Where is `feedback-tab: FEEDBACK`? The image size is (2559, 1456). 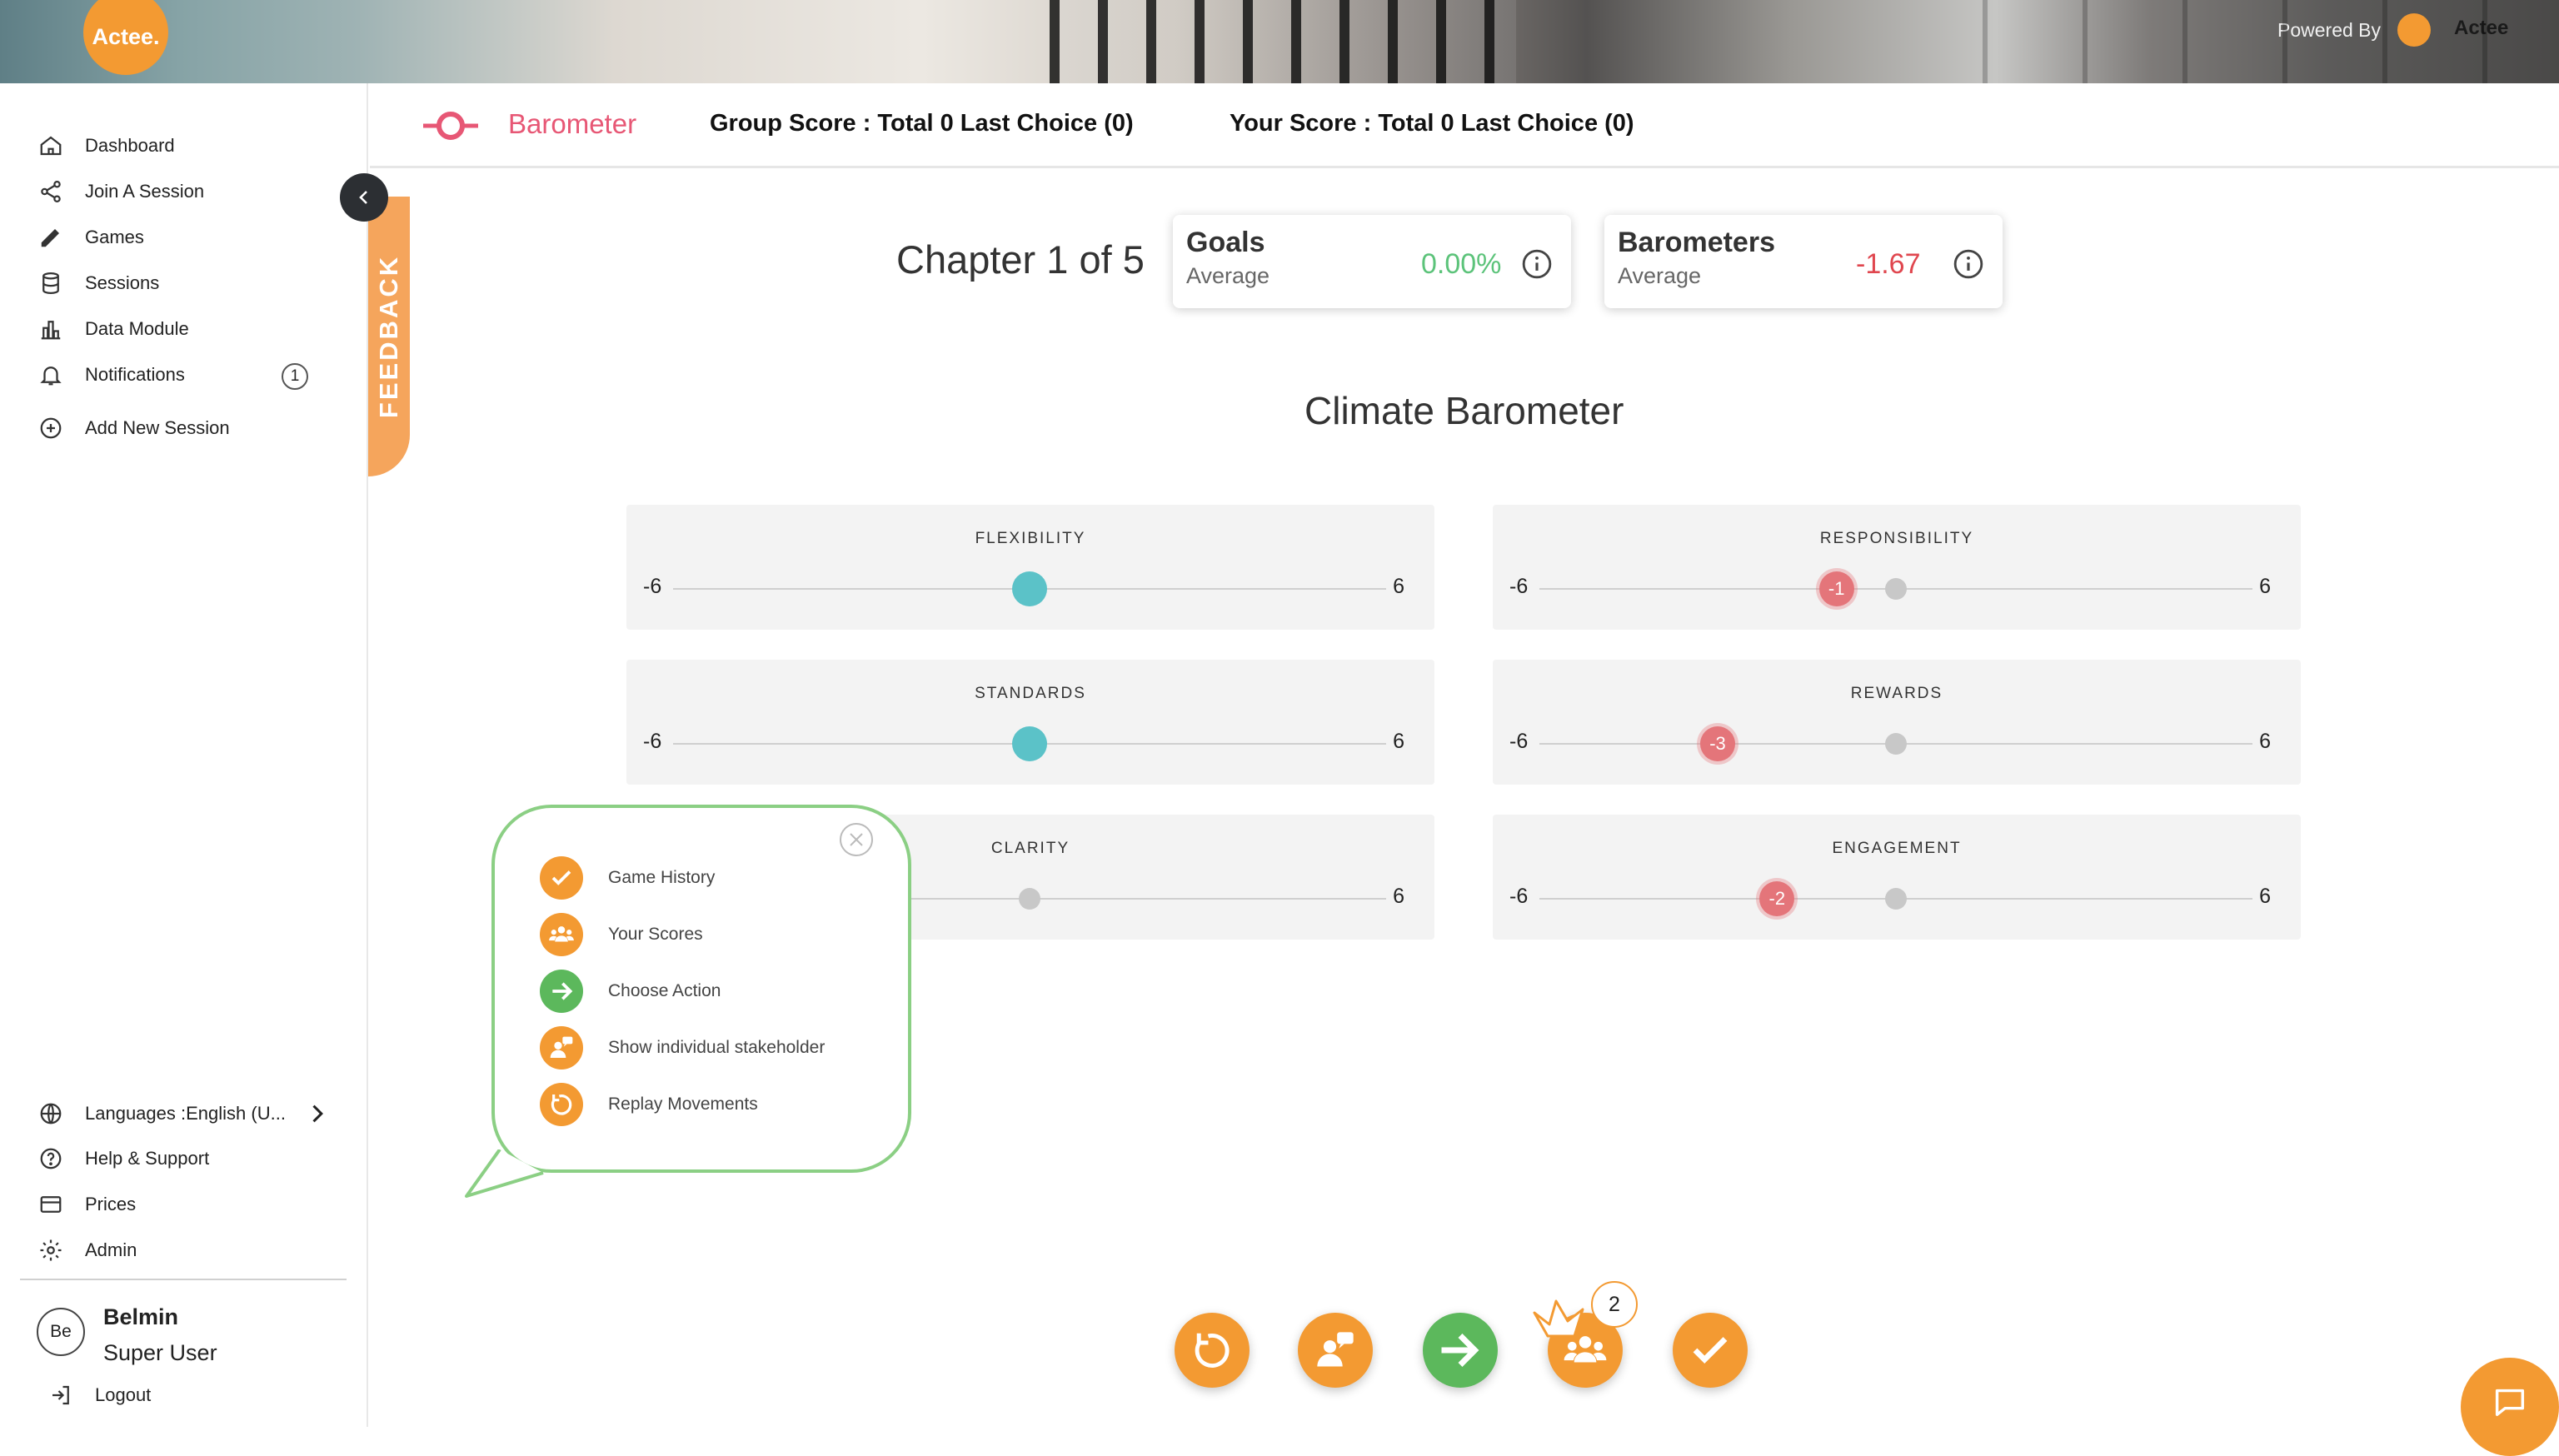
feedback-tab: FEEDBACK is located at coordinates (389, 336).